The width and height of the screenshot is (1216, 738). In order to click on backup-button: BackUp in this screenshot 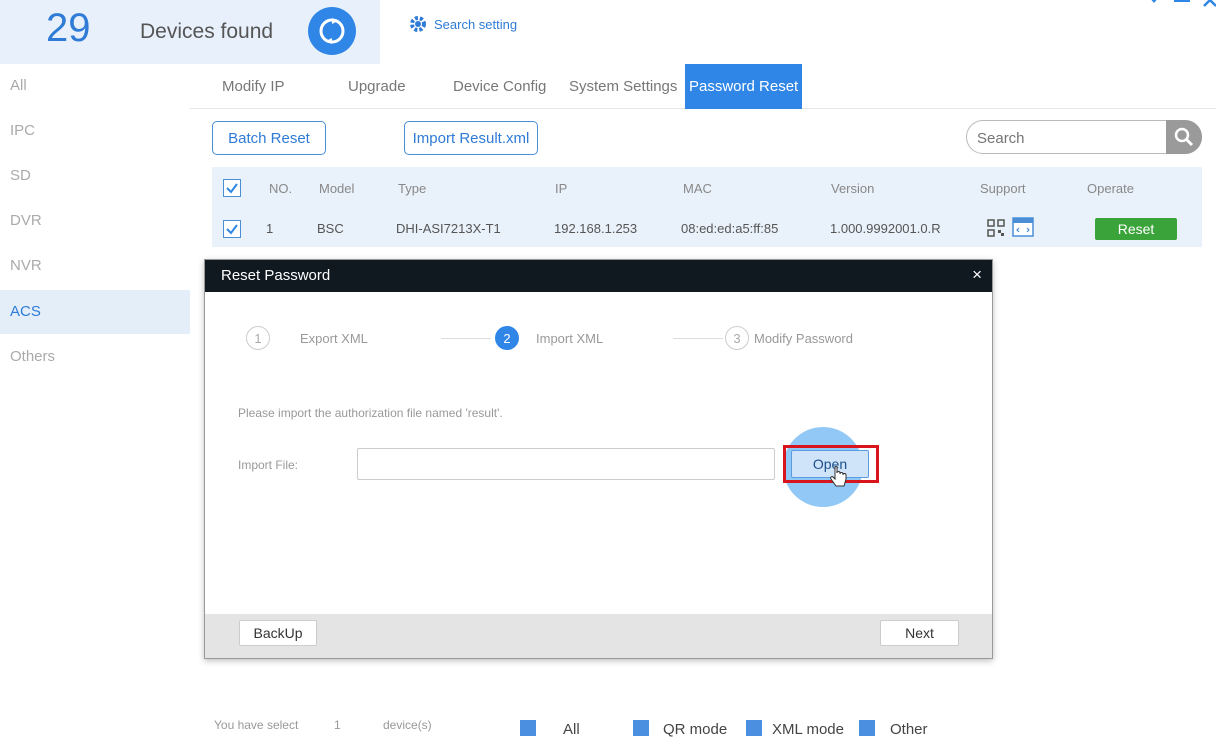, I will do `click(278, 633)`.